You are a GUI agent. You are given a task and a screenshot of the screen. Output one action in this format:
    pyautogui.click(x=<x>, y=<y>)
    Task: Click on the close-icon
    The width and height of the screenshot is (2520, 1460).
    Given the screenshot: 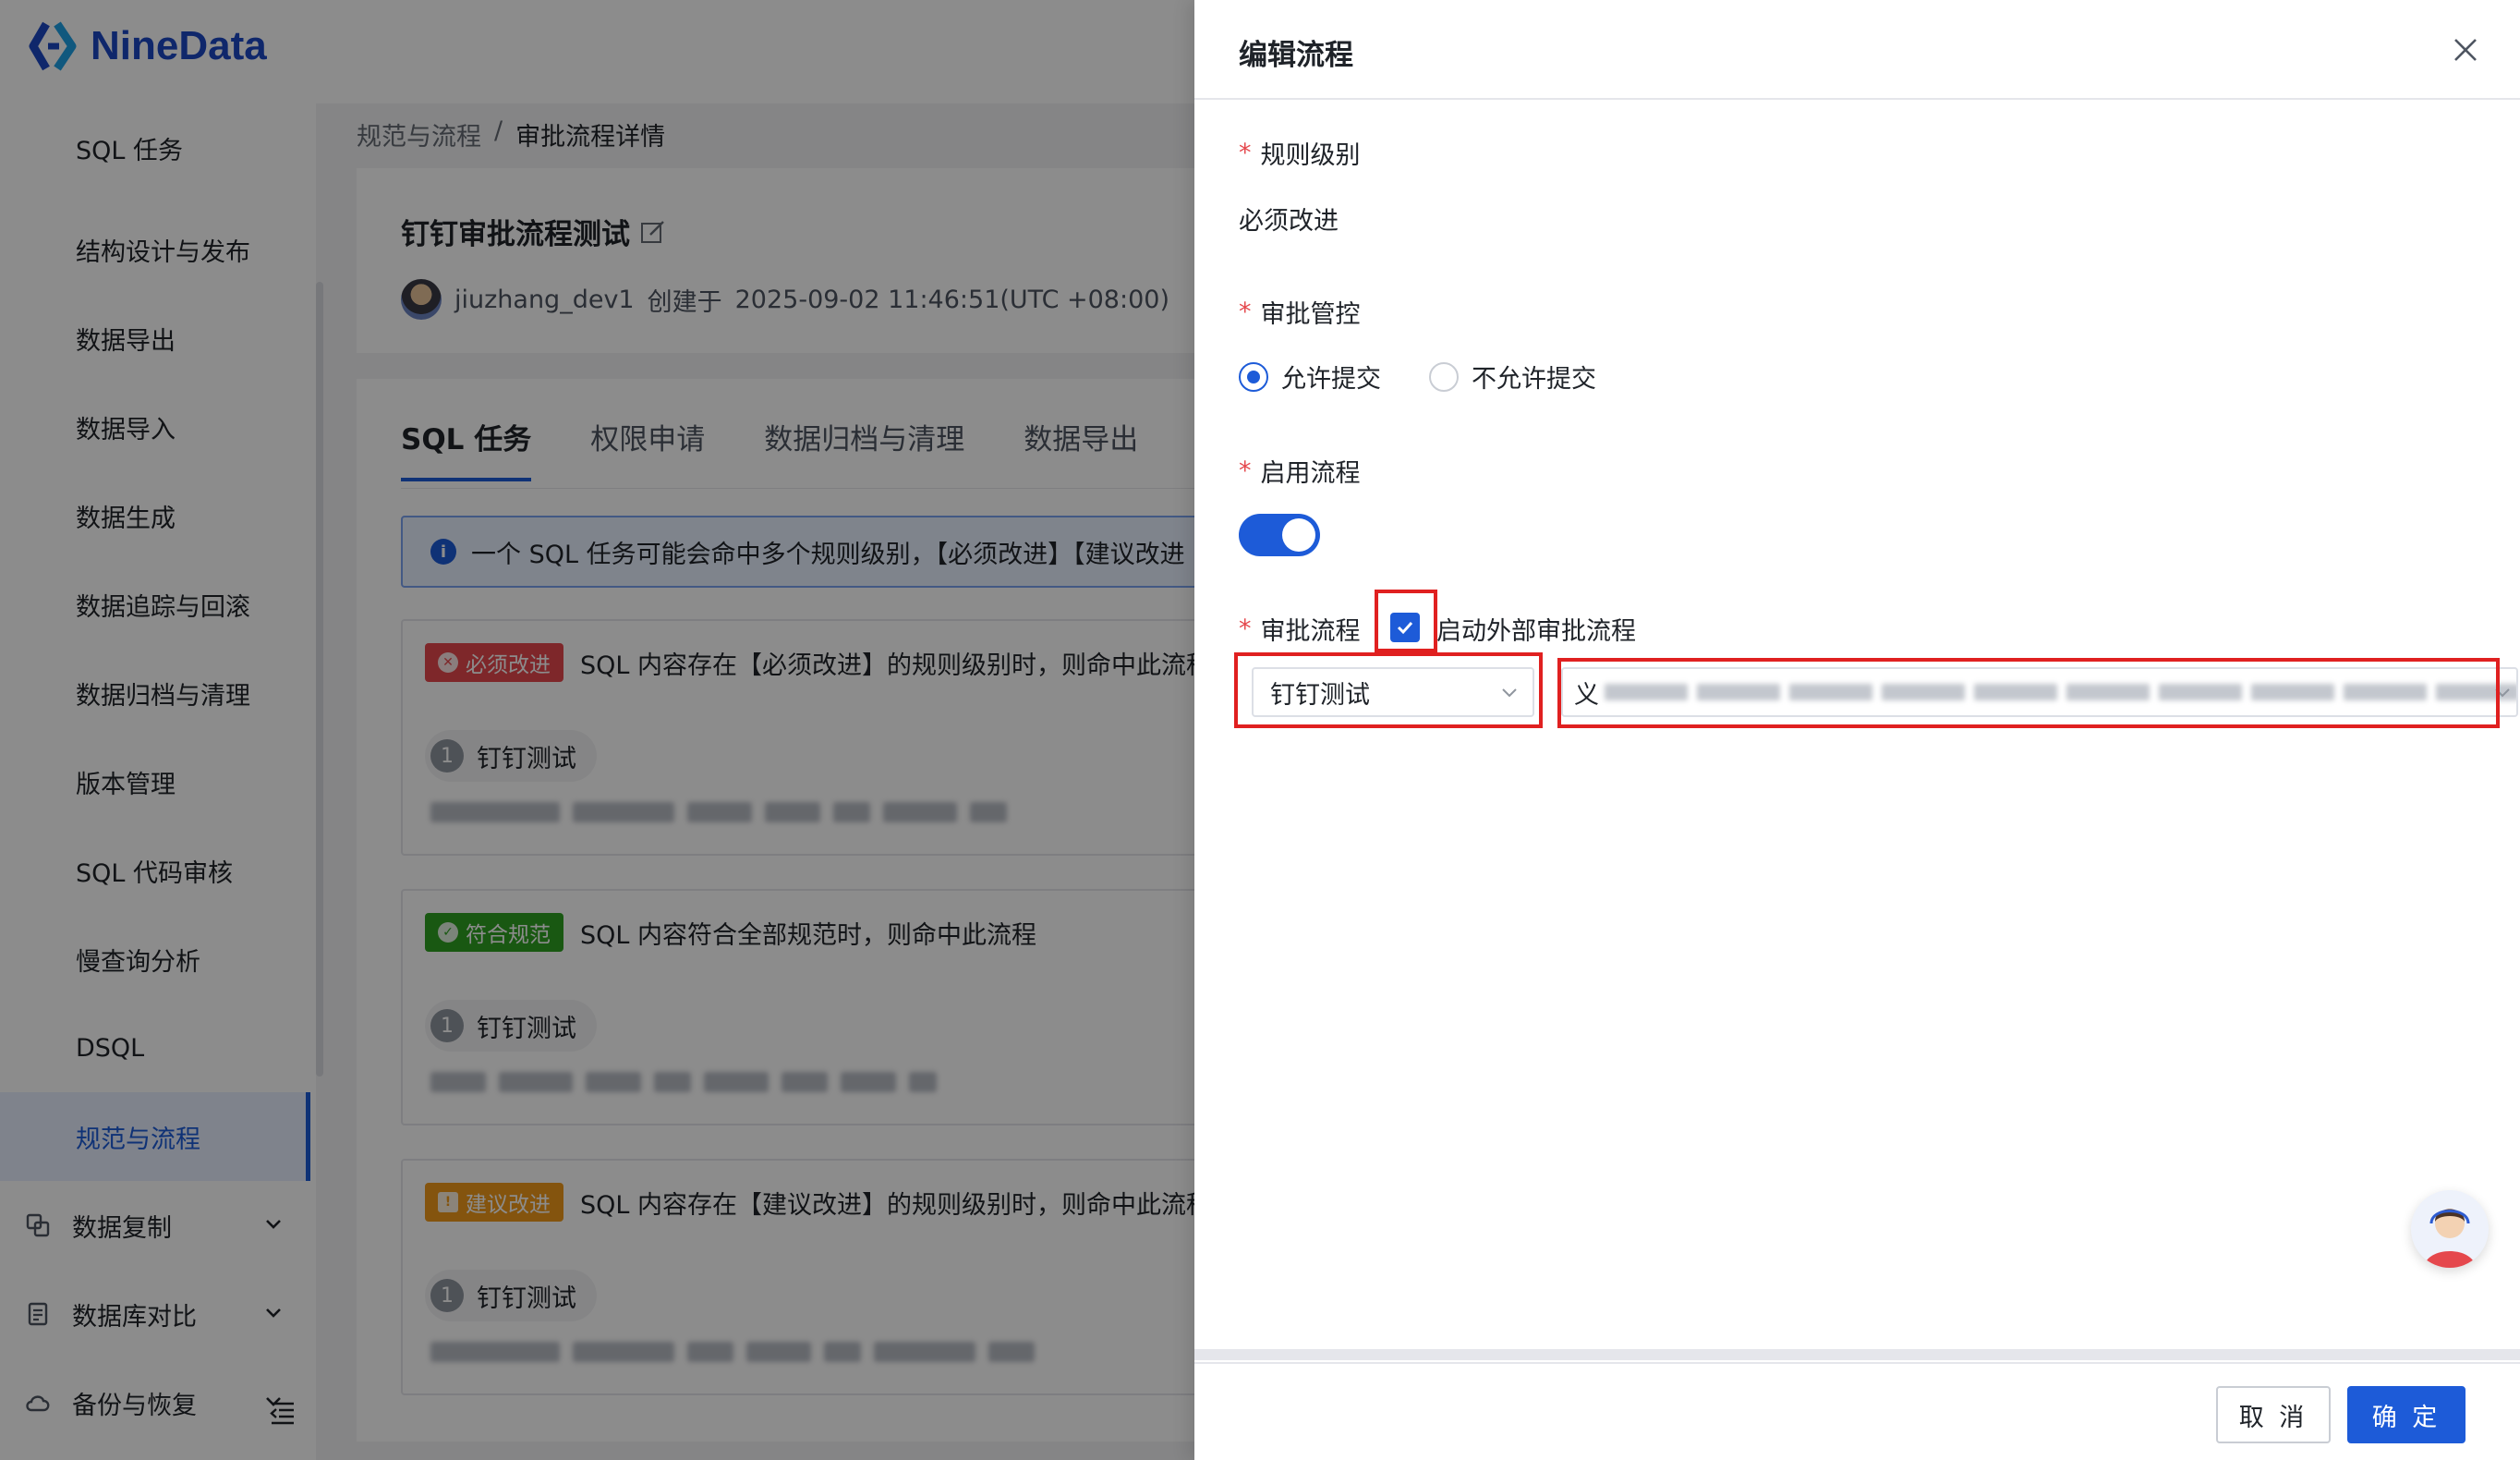 What is the action you would take?
    pyautogui.click(x=2465, y=50)
    